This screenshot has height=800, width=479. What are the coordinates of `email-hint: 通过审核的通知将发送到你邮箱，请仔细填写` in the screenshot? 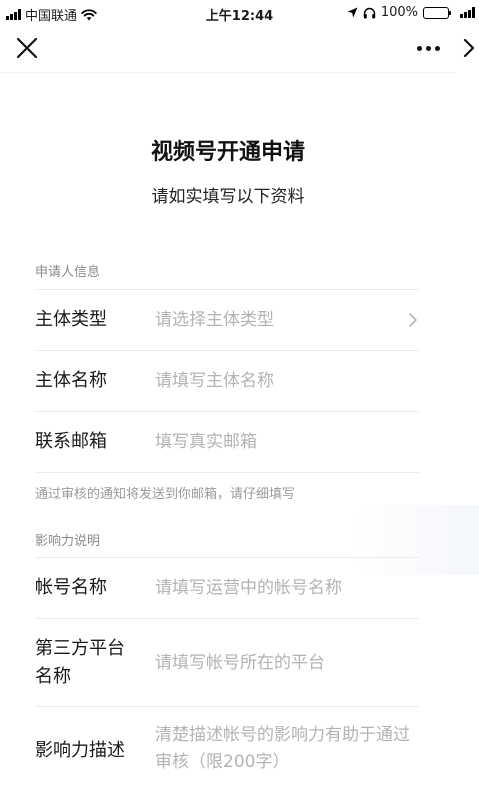 It's located at (165, 494).